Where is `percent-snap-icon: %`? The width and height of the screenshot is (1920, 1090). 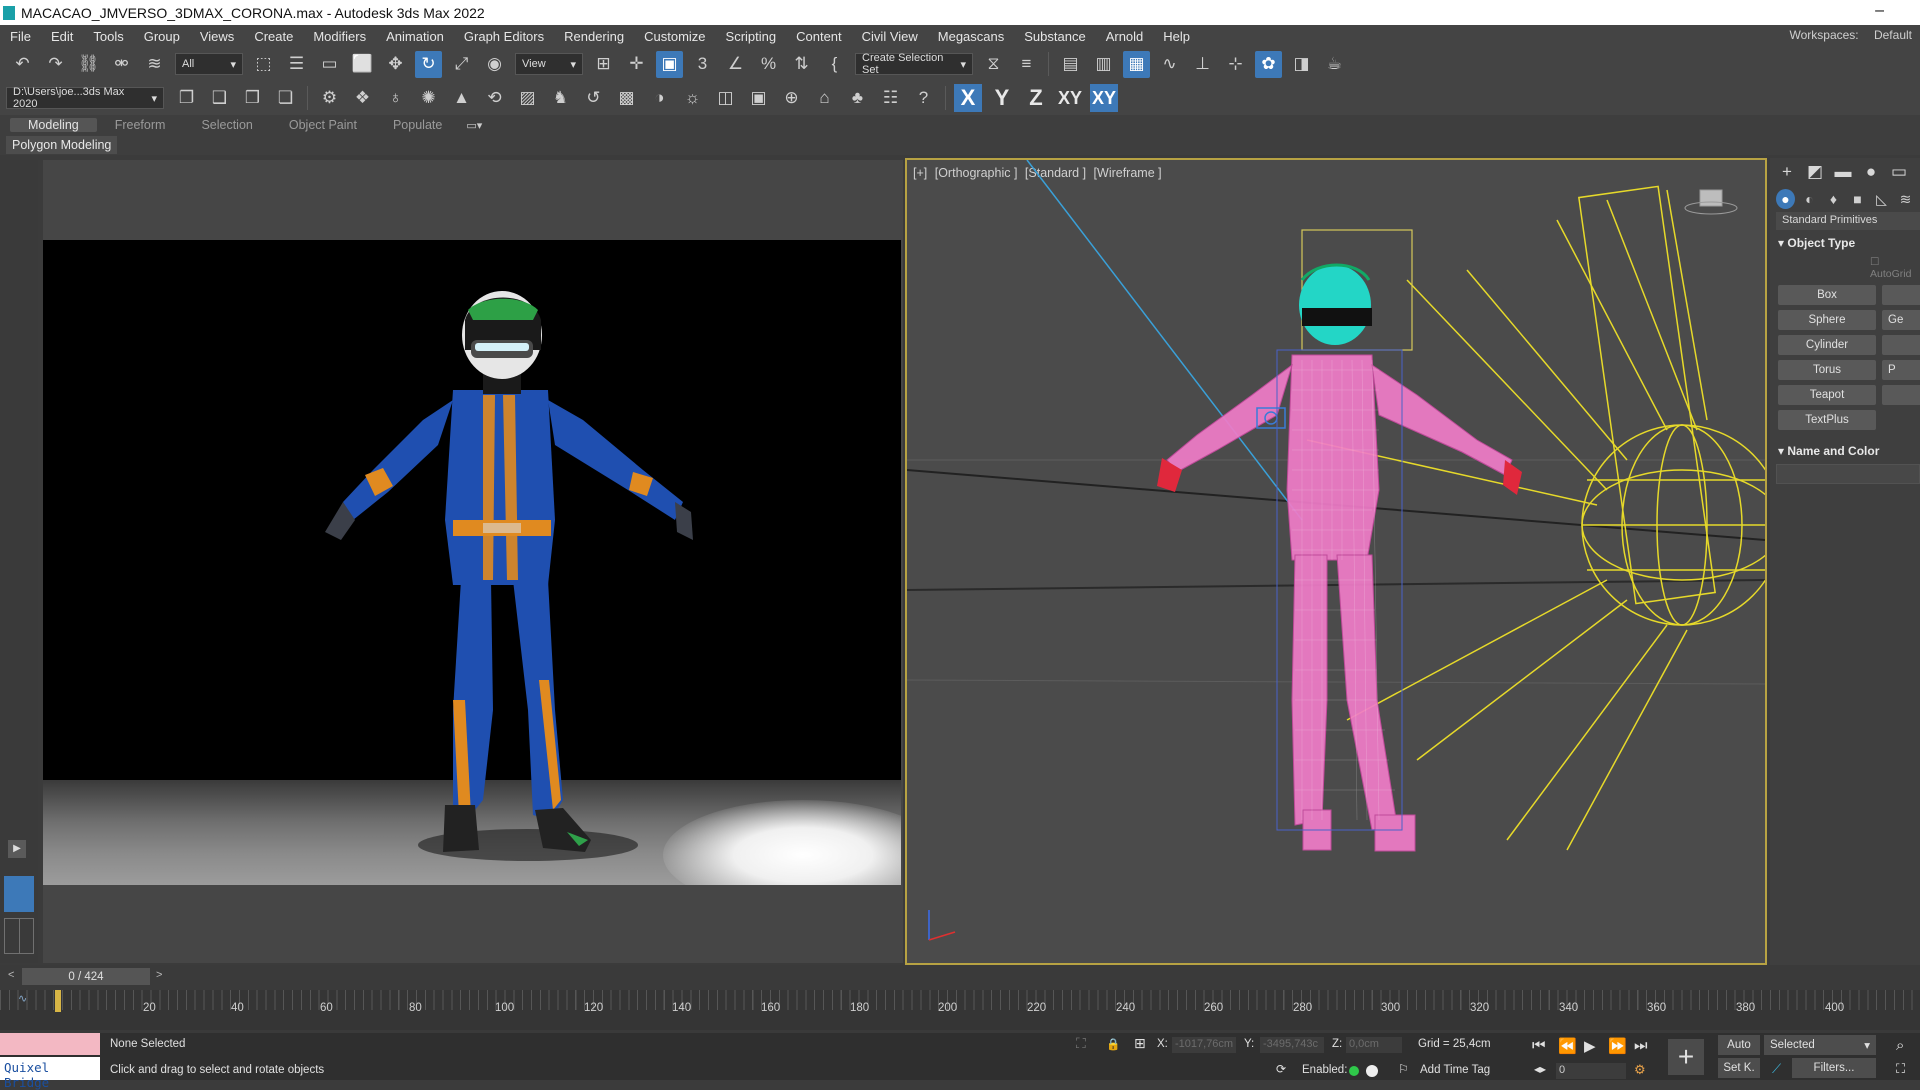 percent-snap-icon: % is located at coordinates (768, 64).